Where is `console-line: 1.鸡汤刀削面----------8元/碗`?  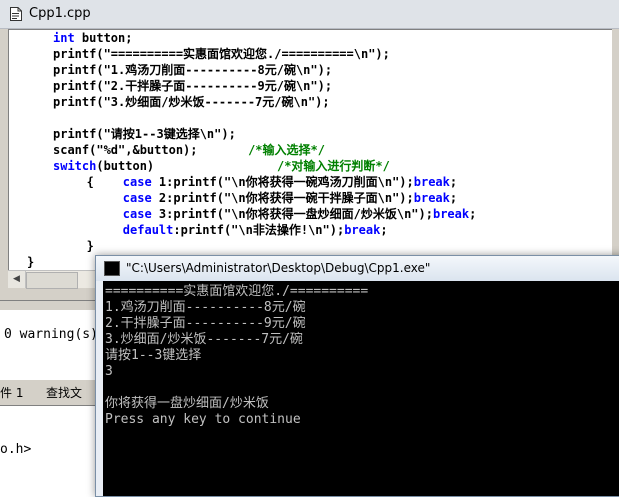
console-line: 1.鸡汤刀削面----------8元/碗 is located at coordinates (205, 307).